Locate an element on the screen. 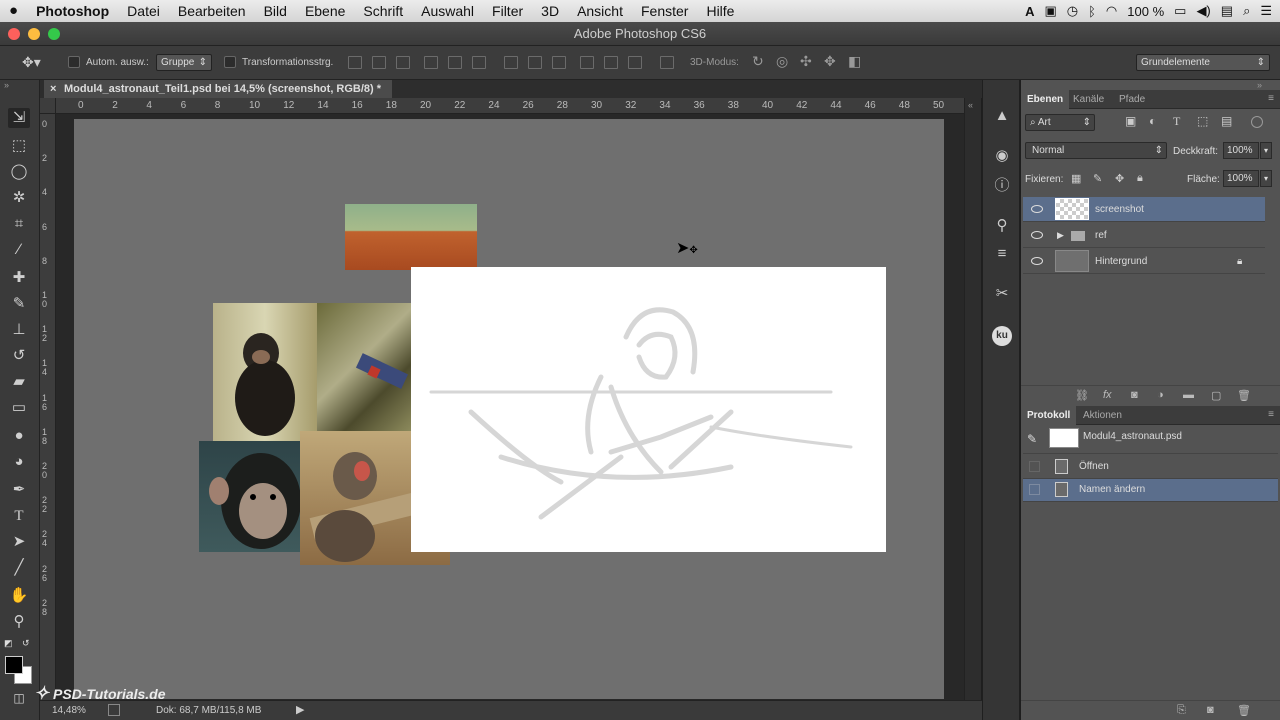  3d-slide-icon: ✥ is located at coordinates (830, 61).